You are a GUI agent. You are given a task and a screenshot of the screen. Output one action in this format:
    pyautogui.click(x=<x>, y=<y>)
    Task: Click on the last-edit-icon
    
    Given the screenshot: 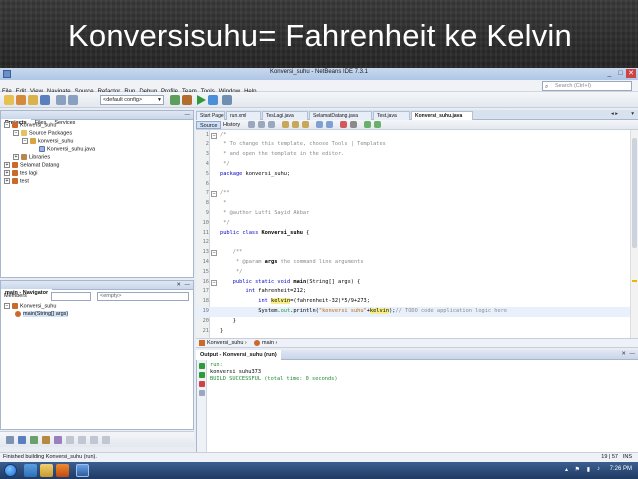 What is the action you would take?
    pyautogui.click(x=251, y=124)
    